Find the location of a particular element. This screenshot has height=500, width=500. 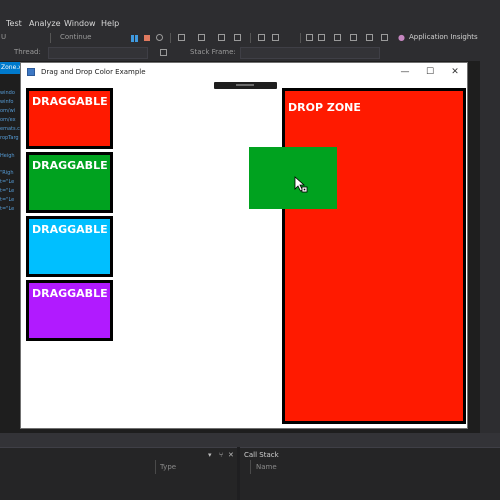

stack-frame-combo is located at coordinates (310, 53).